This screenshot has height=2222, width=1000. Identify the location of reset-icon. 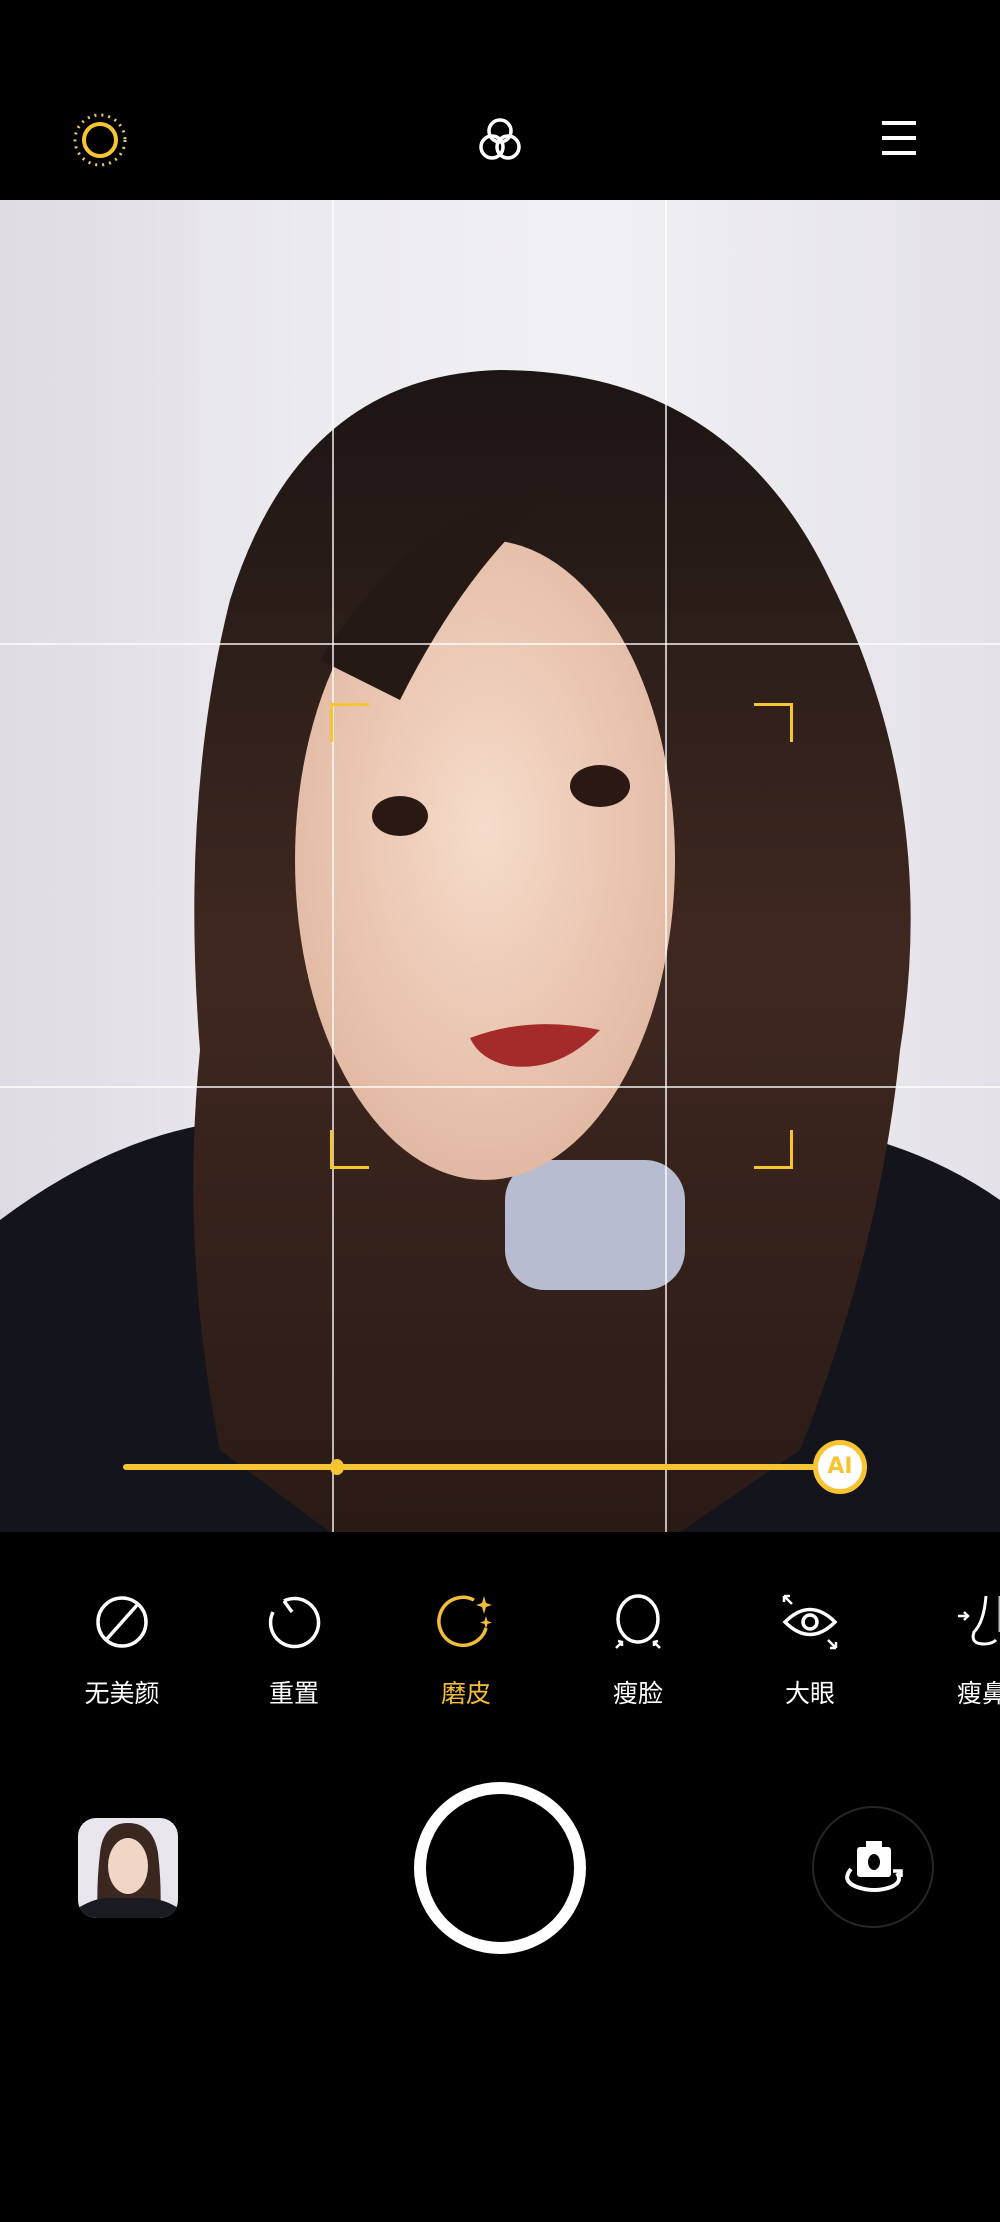
(294, 1622).